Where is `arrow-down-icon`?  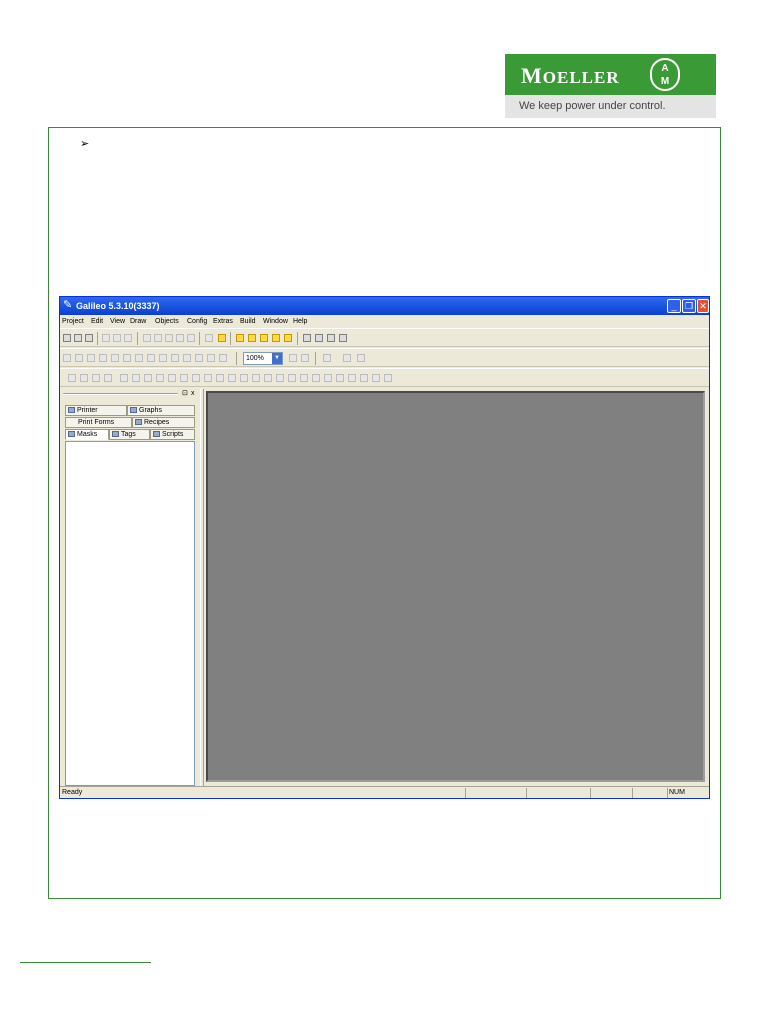
arrow-down-icon is located at coordinates (361, 358).